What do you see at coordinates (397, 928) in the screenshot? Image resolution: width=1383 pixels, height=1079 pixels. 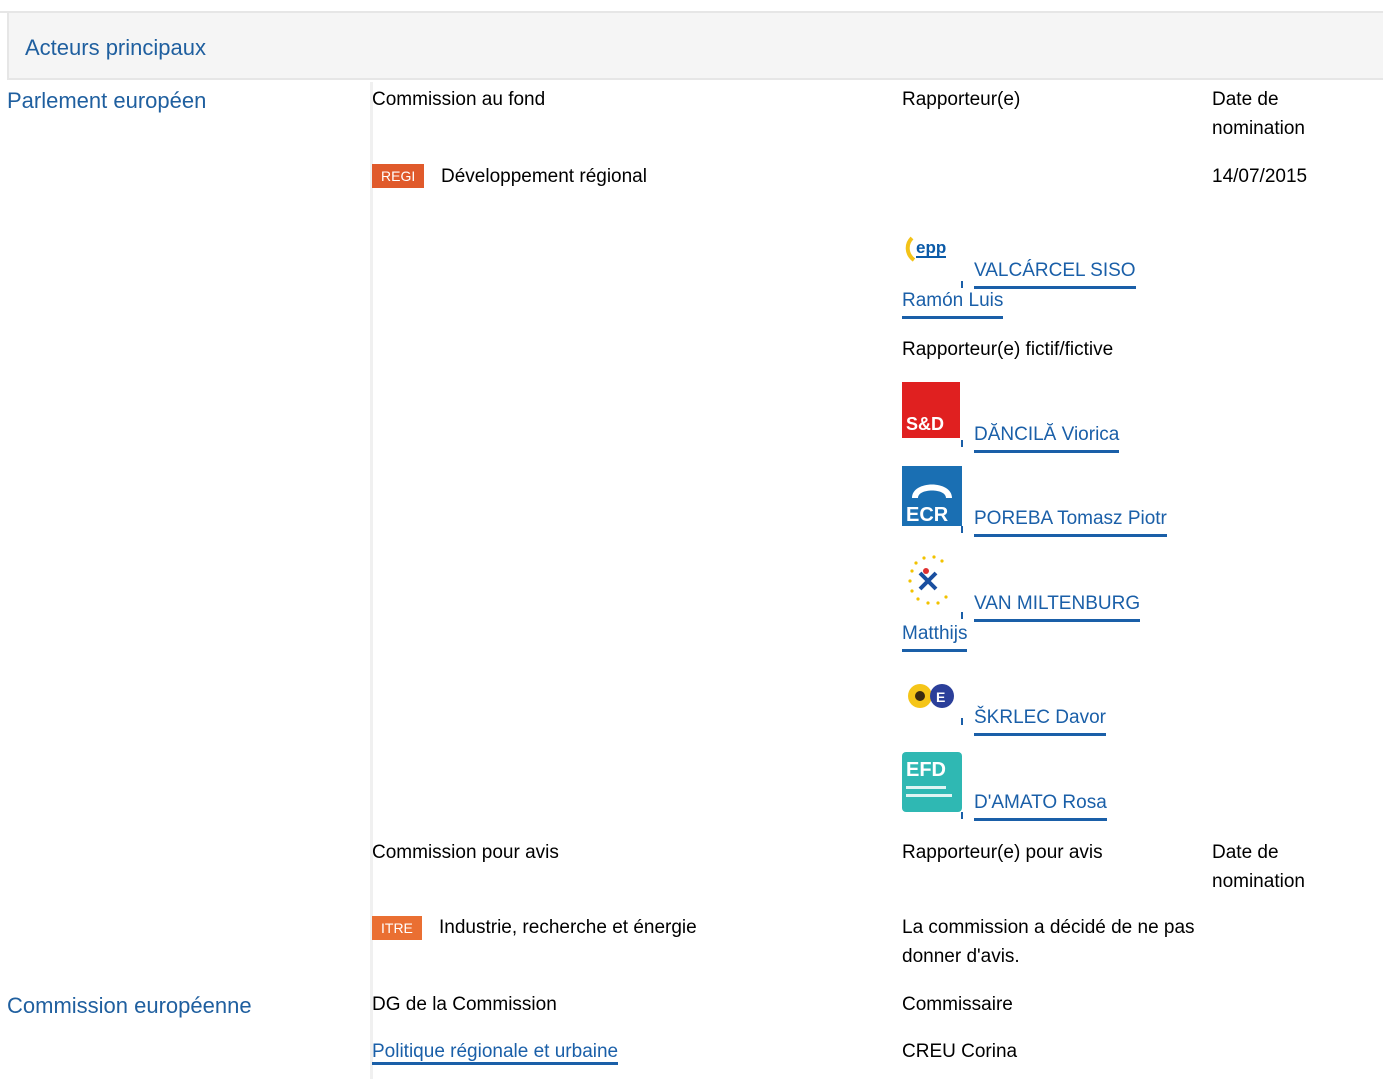 I see `committee-badge-itre: ITRE` at bounding box center [397, 928].